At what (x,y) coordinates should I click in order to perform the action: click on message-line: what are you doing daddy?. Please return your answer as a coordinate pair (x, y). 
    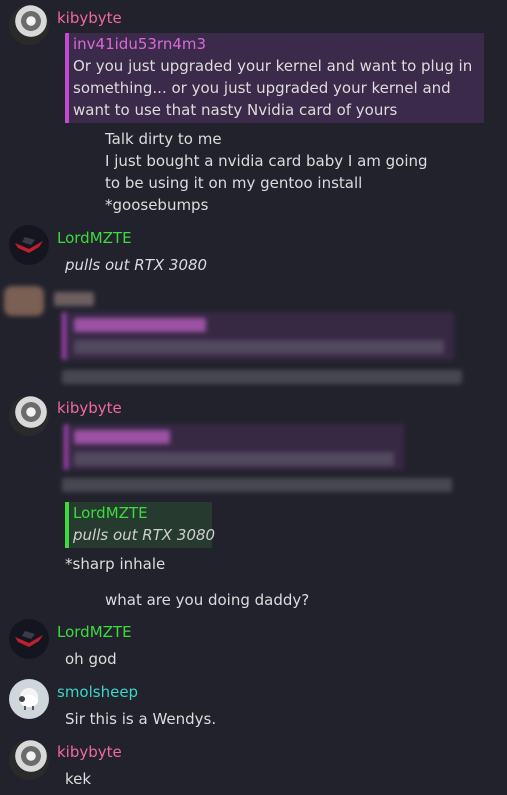
    Looking at the image, I should click on (207, 600).